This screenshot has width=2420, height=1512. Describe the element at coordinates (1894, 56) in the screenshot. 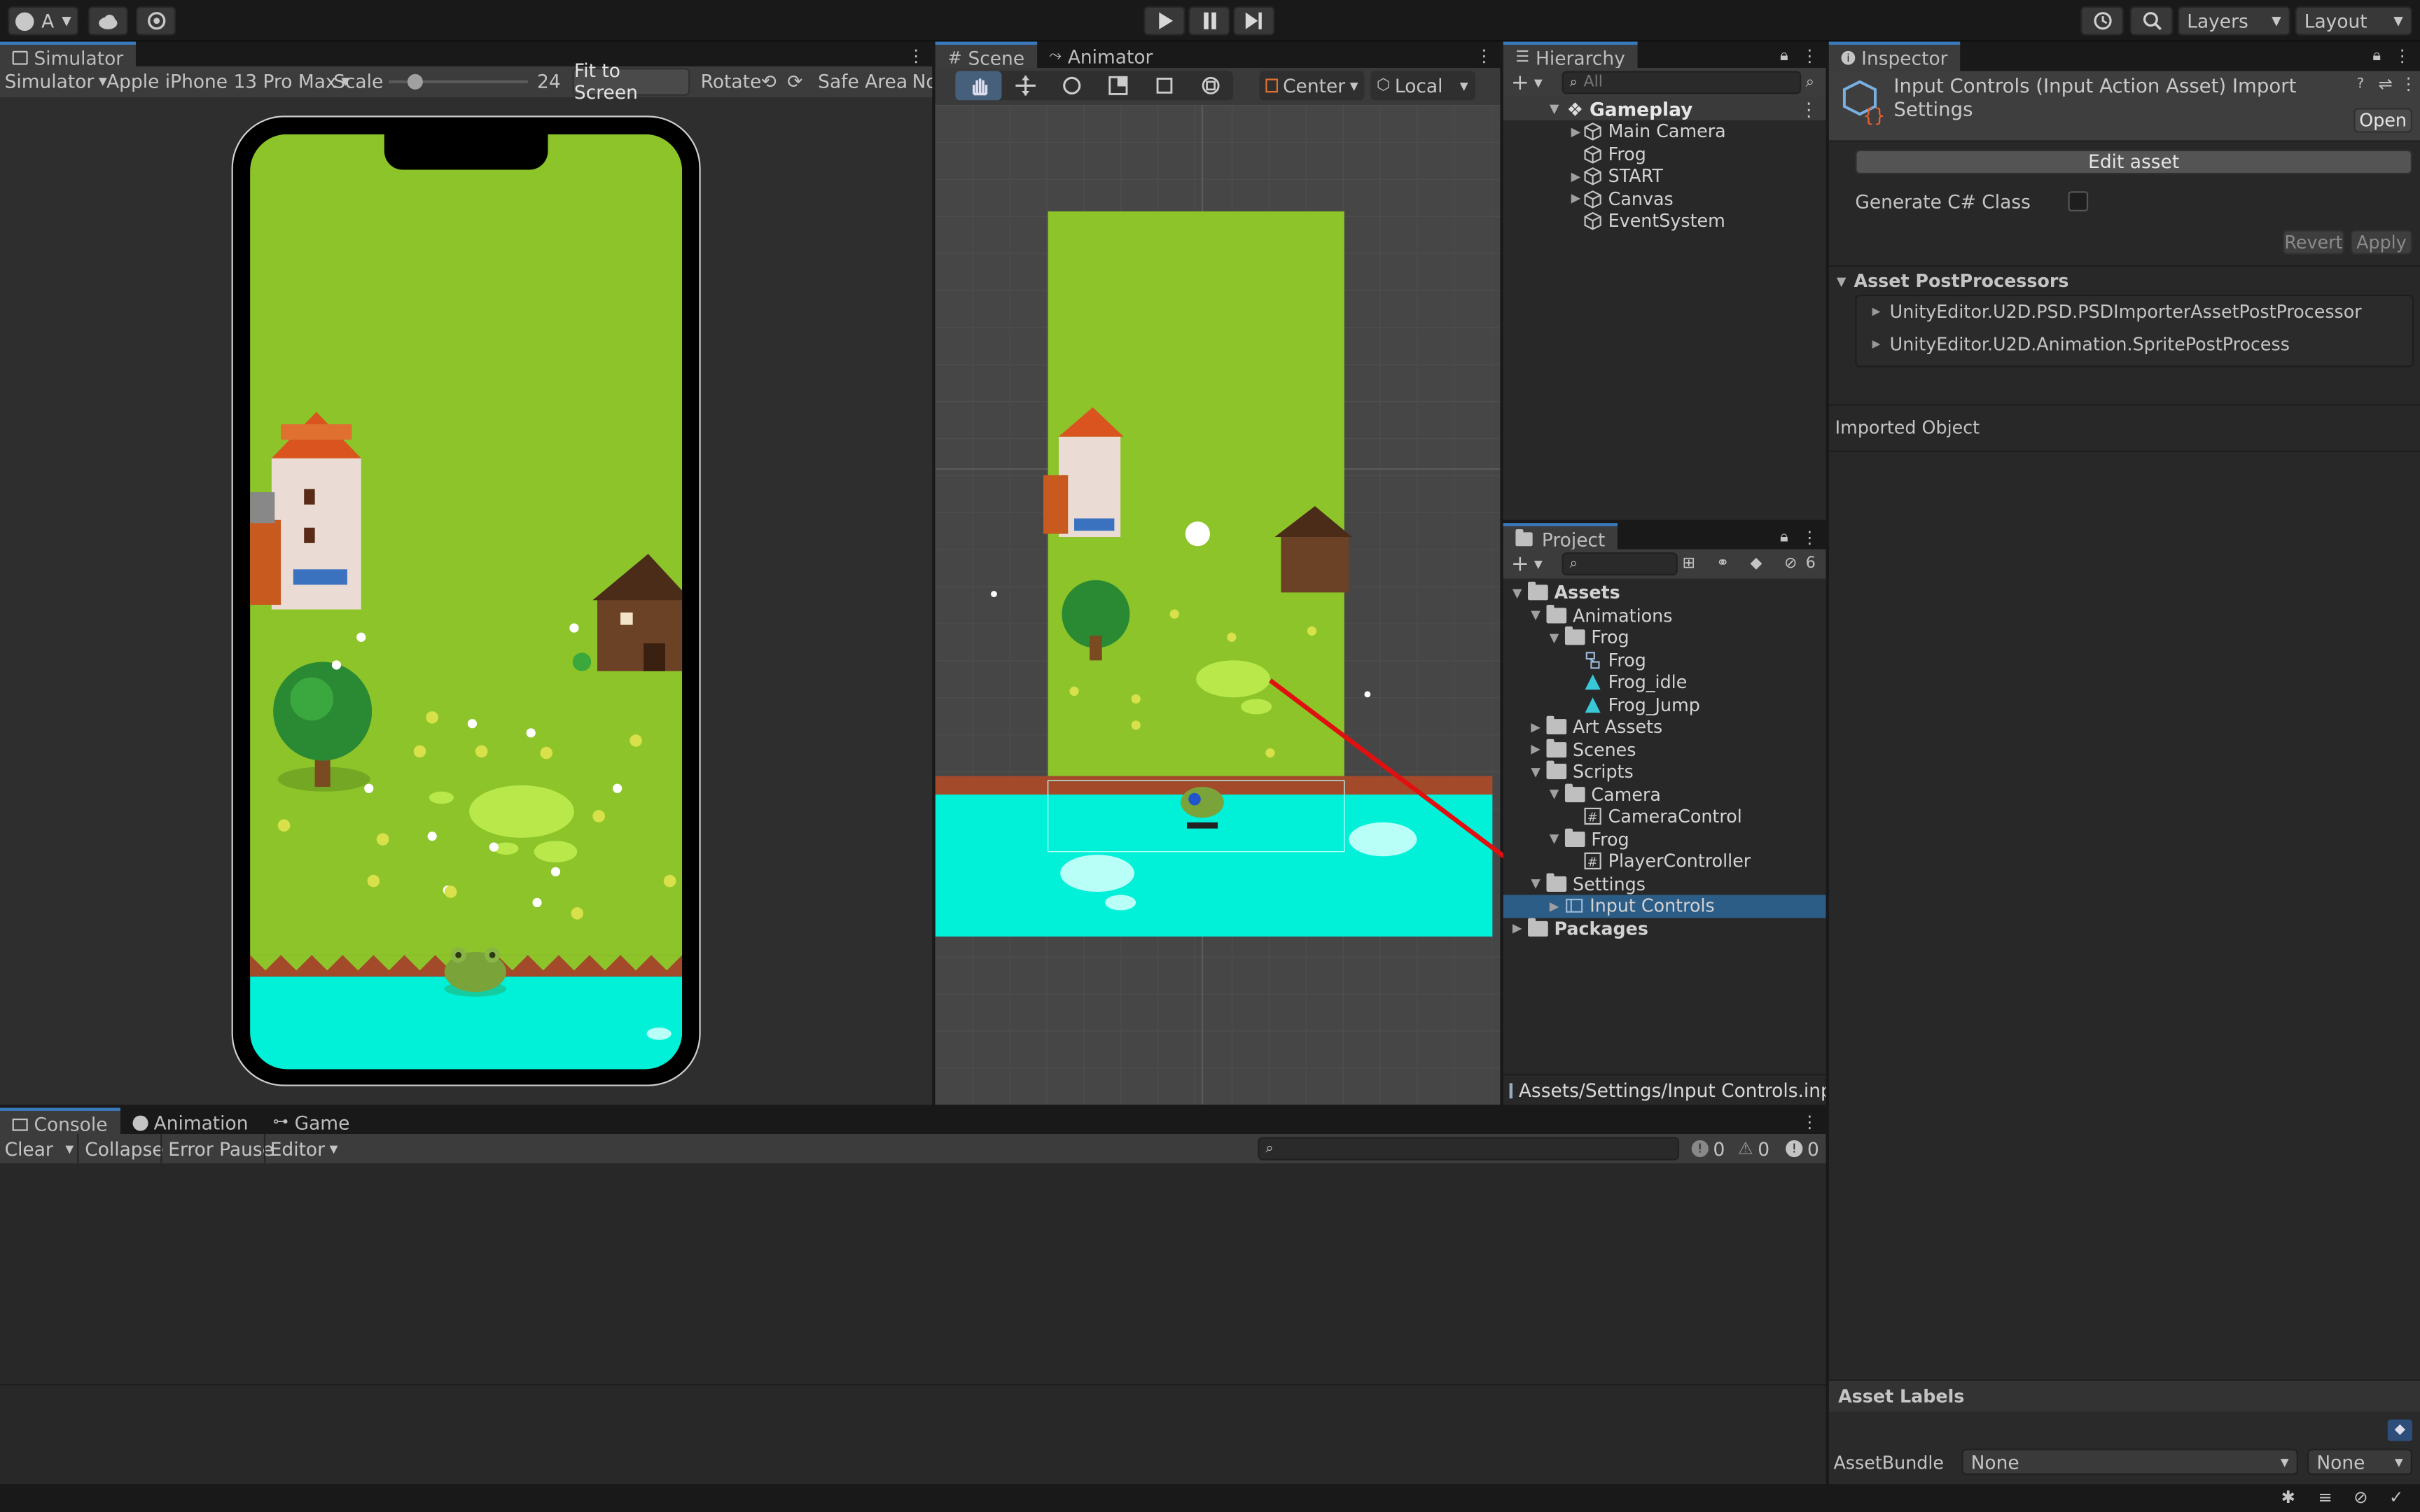

I see `tab-inspector: i Inspector` at that location.